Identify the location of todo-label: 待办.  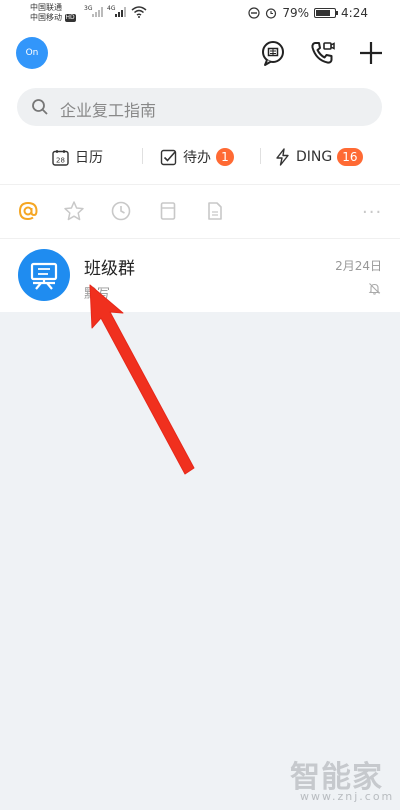
(197, 158).